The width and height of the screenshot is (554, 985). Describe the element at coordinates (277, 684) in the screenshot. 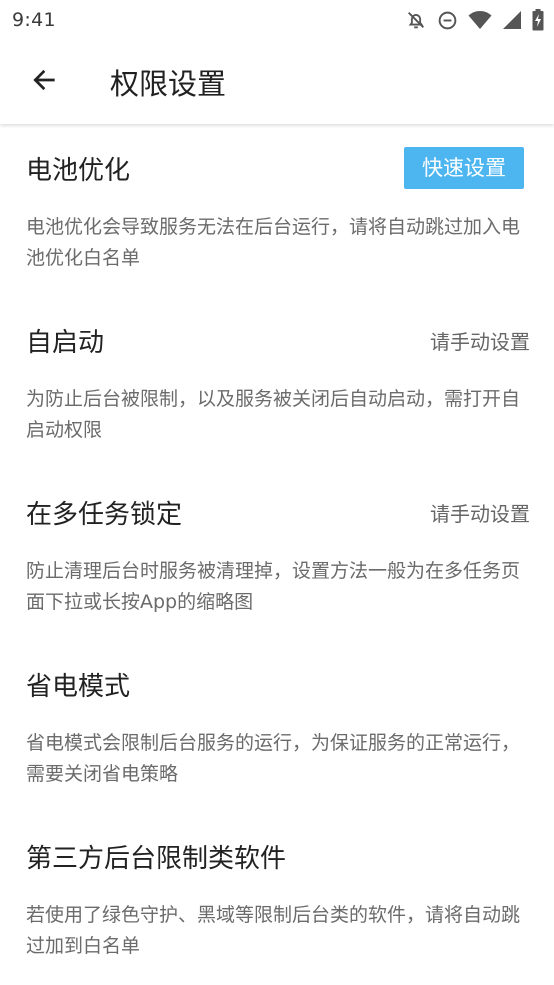

I see `section-header: 省电模式` at that location.